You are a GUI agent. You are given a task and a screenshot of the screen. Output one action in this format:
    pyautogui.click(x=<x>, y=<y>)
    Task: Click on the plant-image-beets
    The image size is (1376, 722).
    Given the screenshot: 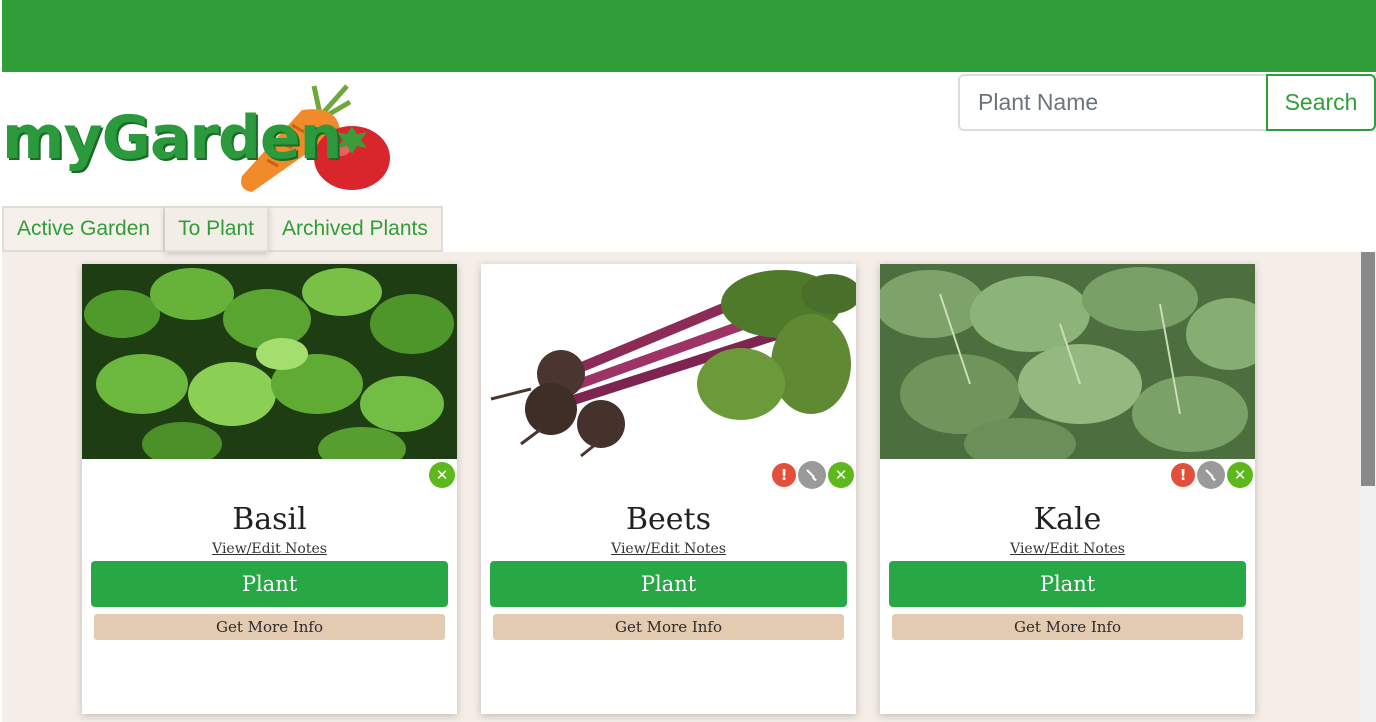 What is the action you would take?
    pyautogui.click(x=668, y=361)
    